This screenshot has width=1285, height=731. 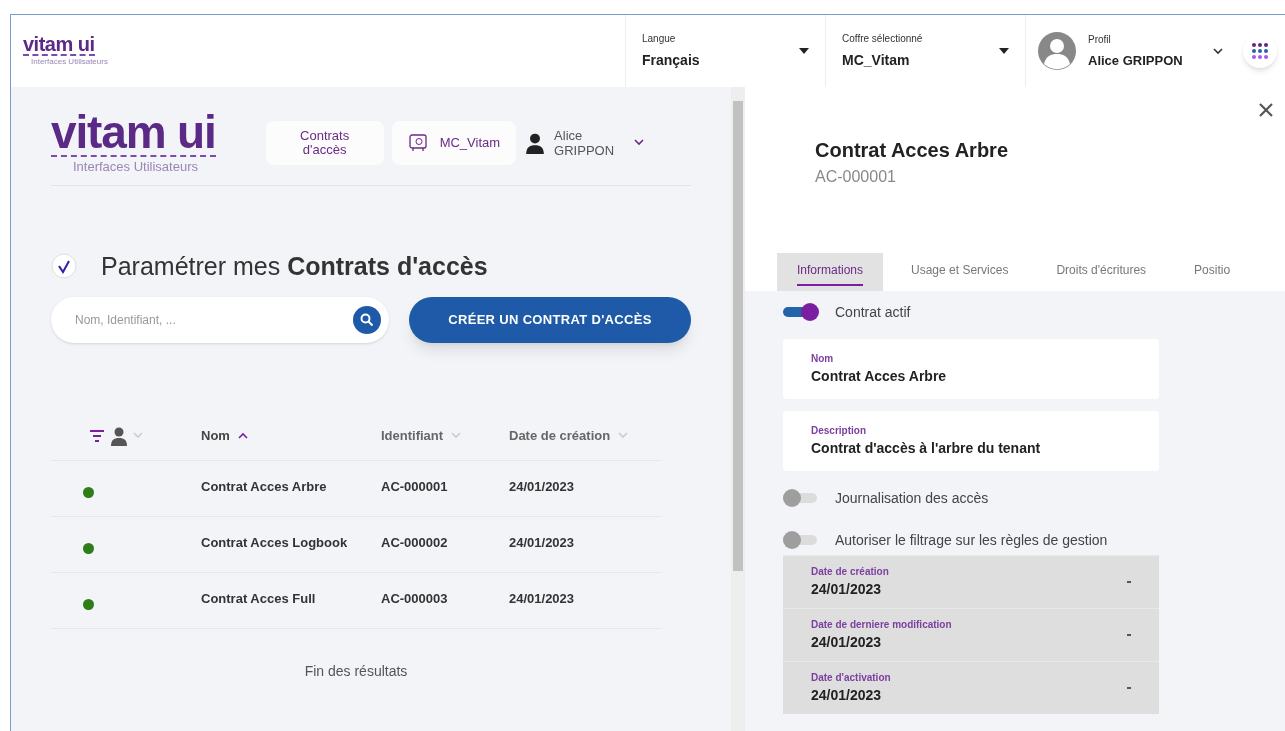 What do you see at coordinates (356, 671) in the screenshot?
I see `end-of-results-text: Fin des résultats` at bounding box center [356, 671].